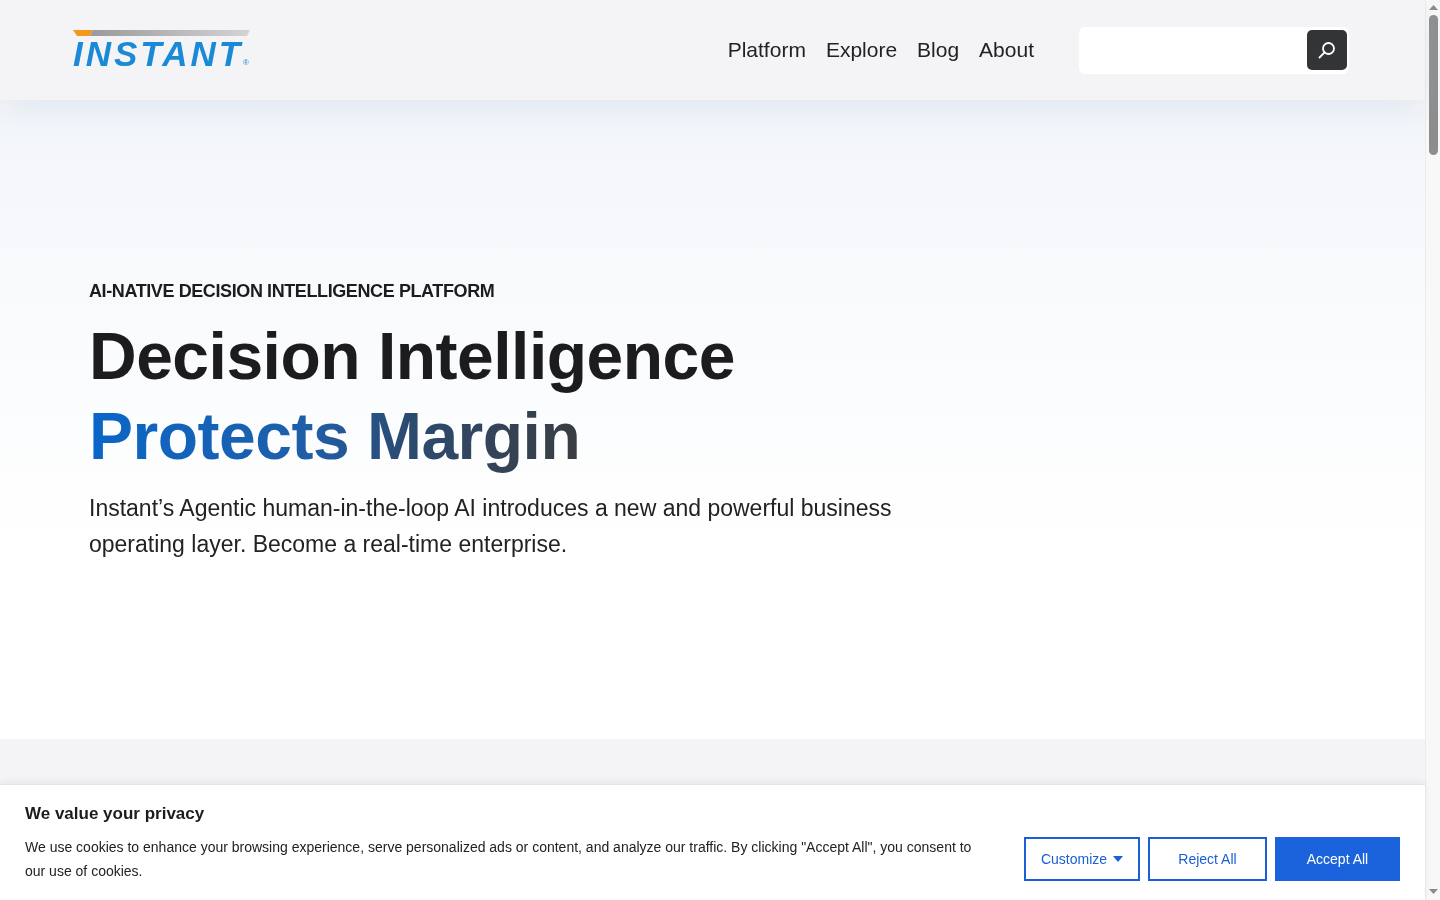 The width and height of the screenshot is (1440, 900). What do you see at coordinates (491, 526) in the screenshot?
I see `hero-description: Instant’s Agentic human-in-the-loop AI introduces a new and powerful business operating layer. Become a real-time enterprise.` at bounding box center [491, 526].